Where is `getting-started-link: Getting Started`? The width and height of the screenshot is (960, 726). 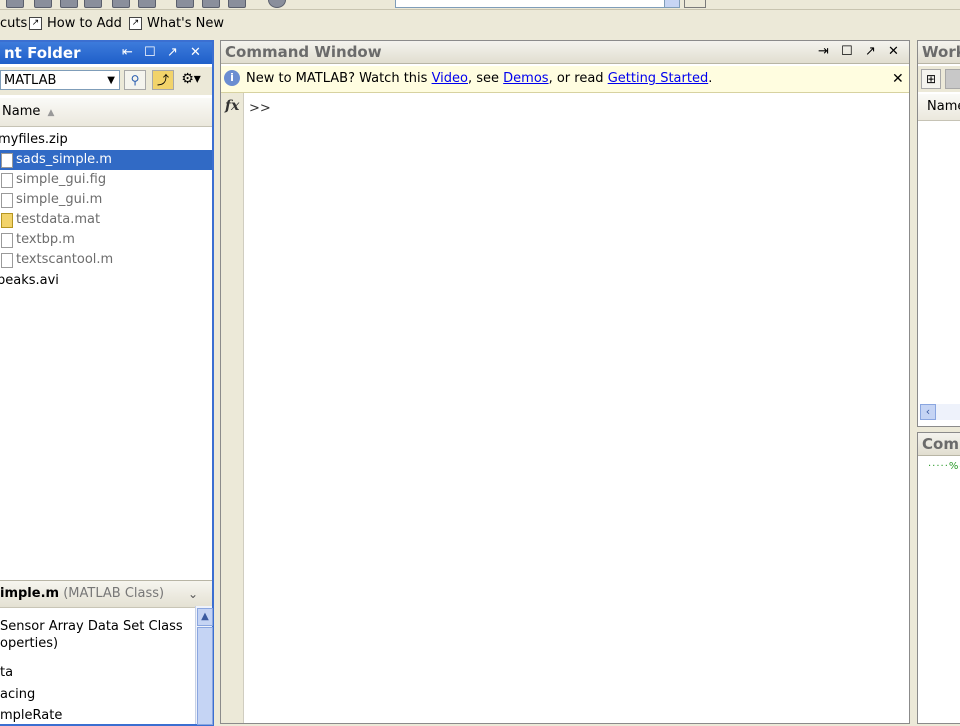 getting-started-link: Getting Started is located at coordinates (658, 78).